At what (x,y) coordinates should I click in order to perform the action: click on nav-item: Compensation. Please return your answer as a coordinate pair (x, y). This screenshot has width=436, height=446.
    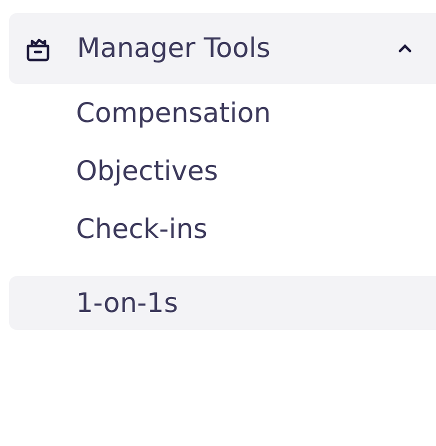
    Looking at the image, I should click on (222, 113).